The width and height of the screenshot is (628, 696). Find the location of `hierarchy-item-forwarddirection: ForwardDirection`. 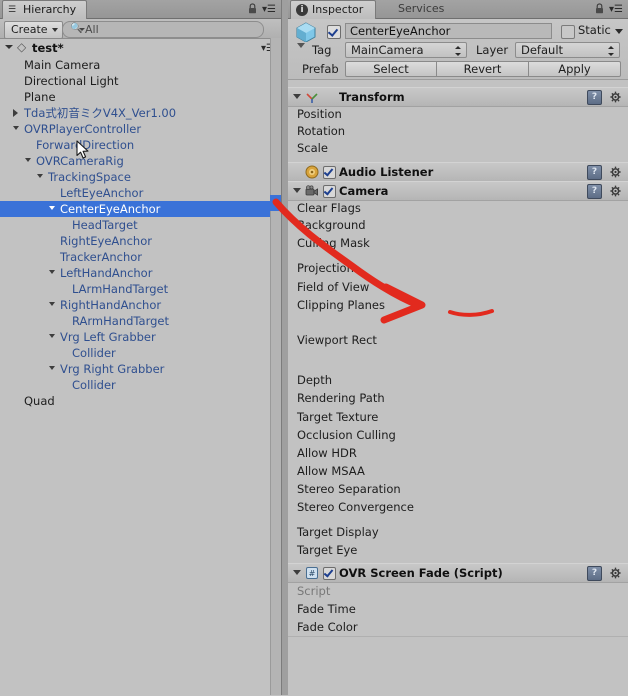

hierarchy-item-forwarddirection: ForwardDirection is located at coordinates (135, 145).